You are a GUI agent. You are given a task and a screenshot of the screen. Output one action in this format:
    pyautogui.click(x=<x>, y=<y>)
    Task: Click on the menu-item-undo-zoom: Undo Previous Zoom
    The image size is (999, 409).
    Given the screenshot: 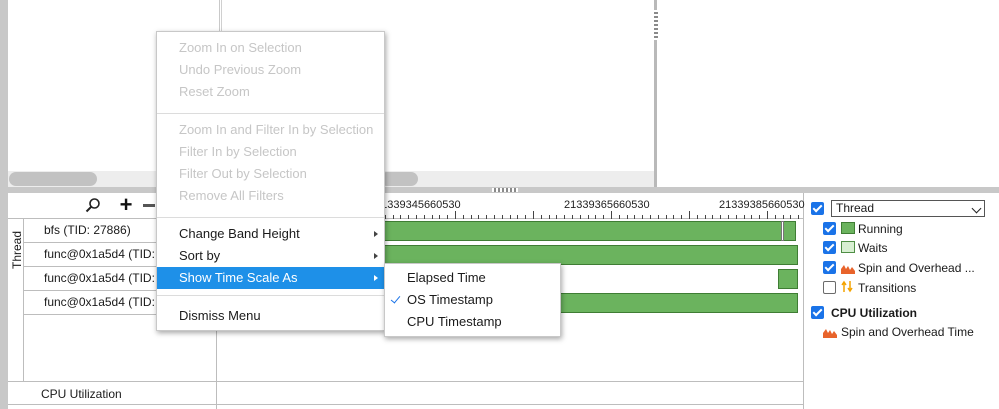 What is the action you would take?
    pyautogui.click(x=270, y=70)
    